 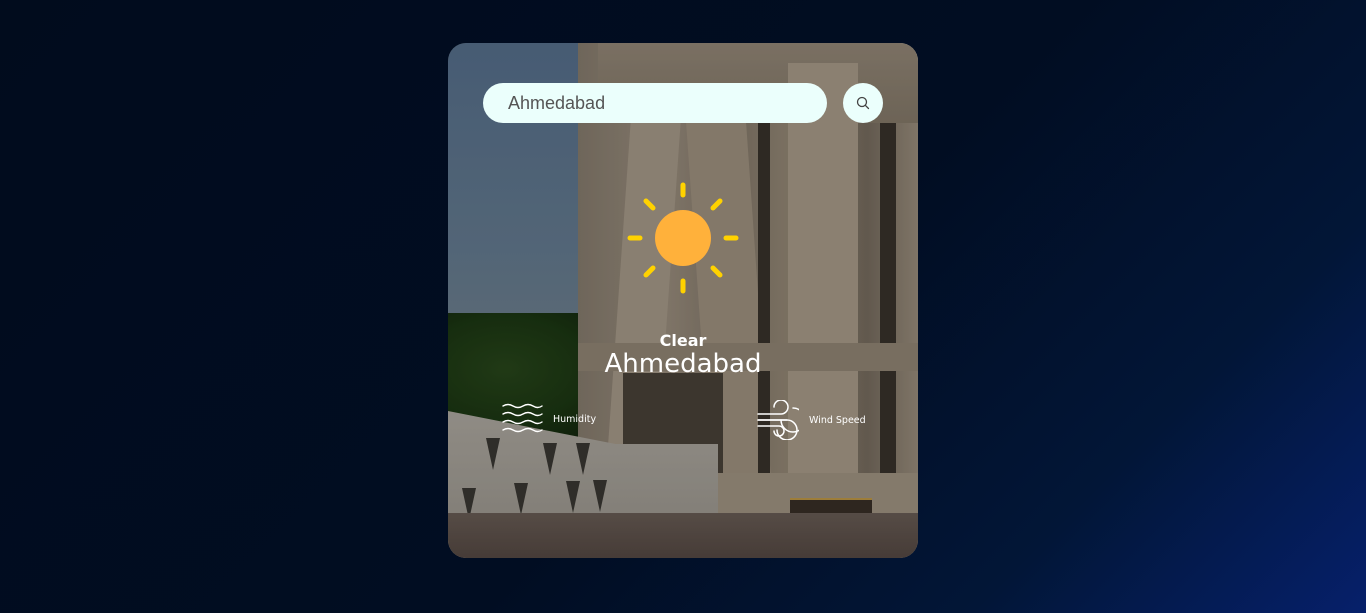 I want to click on wind-speed-label: Wind Speed, so click(x=837, y=420).